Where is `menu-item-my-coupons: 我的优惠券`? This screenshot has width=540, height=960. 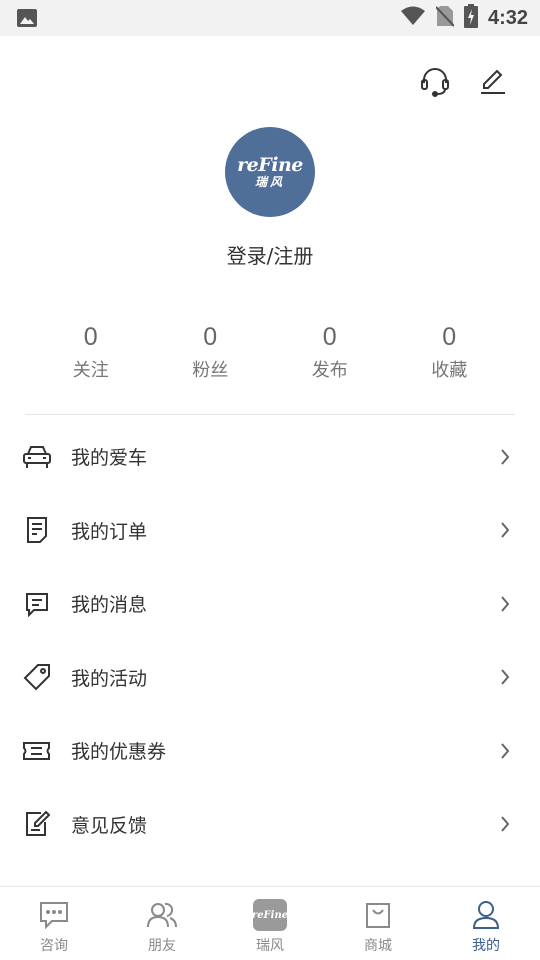
menu-item-my-coupons: 我的优惠券 is located at coordinates (270, 751).